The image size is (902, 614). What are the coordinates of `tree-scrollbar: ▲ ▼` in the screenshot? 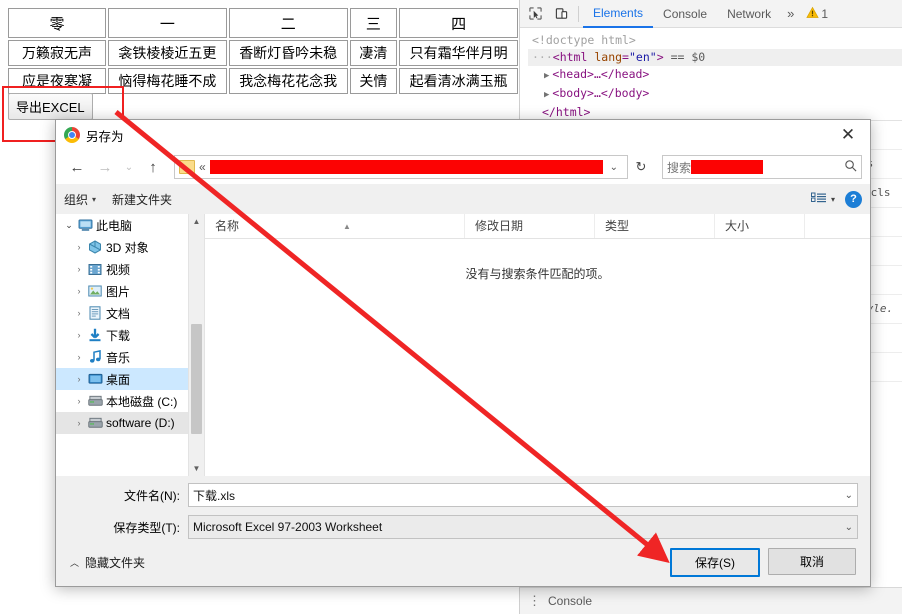 It's located at (196, 345).